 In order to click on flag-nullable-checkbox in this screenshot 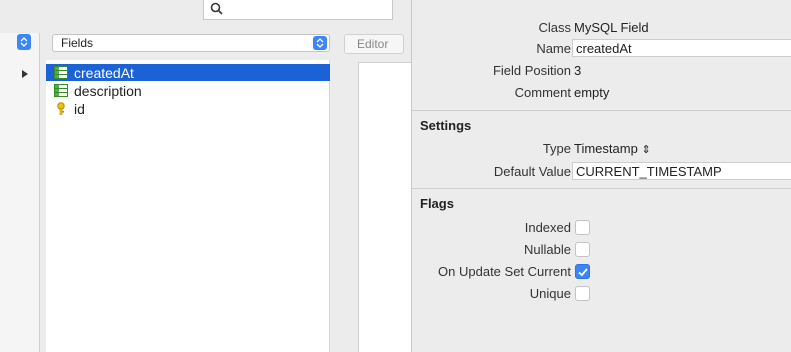, I will do `click(582, 249)`.